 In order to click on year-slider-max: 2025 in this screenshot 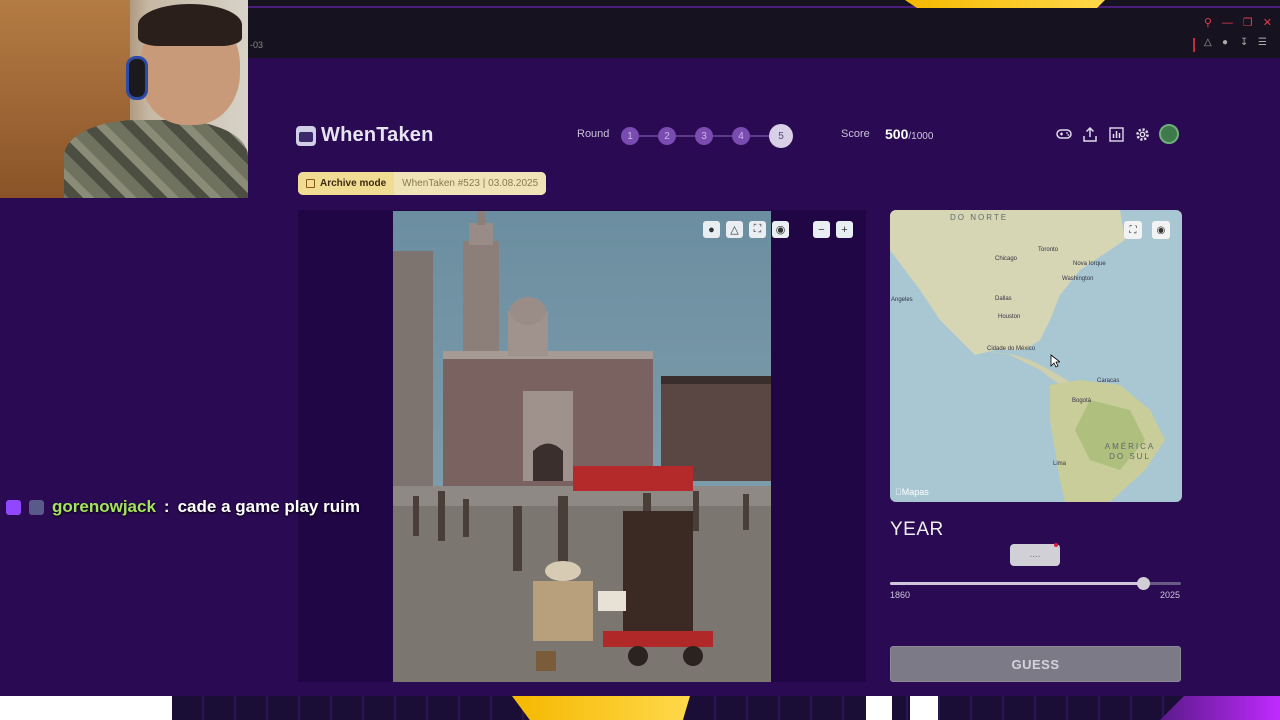, I will do `click(1170, 595)`.